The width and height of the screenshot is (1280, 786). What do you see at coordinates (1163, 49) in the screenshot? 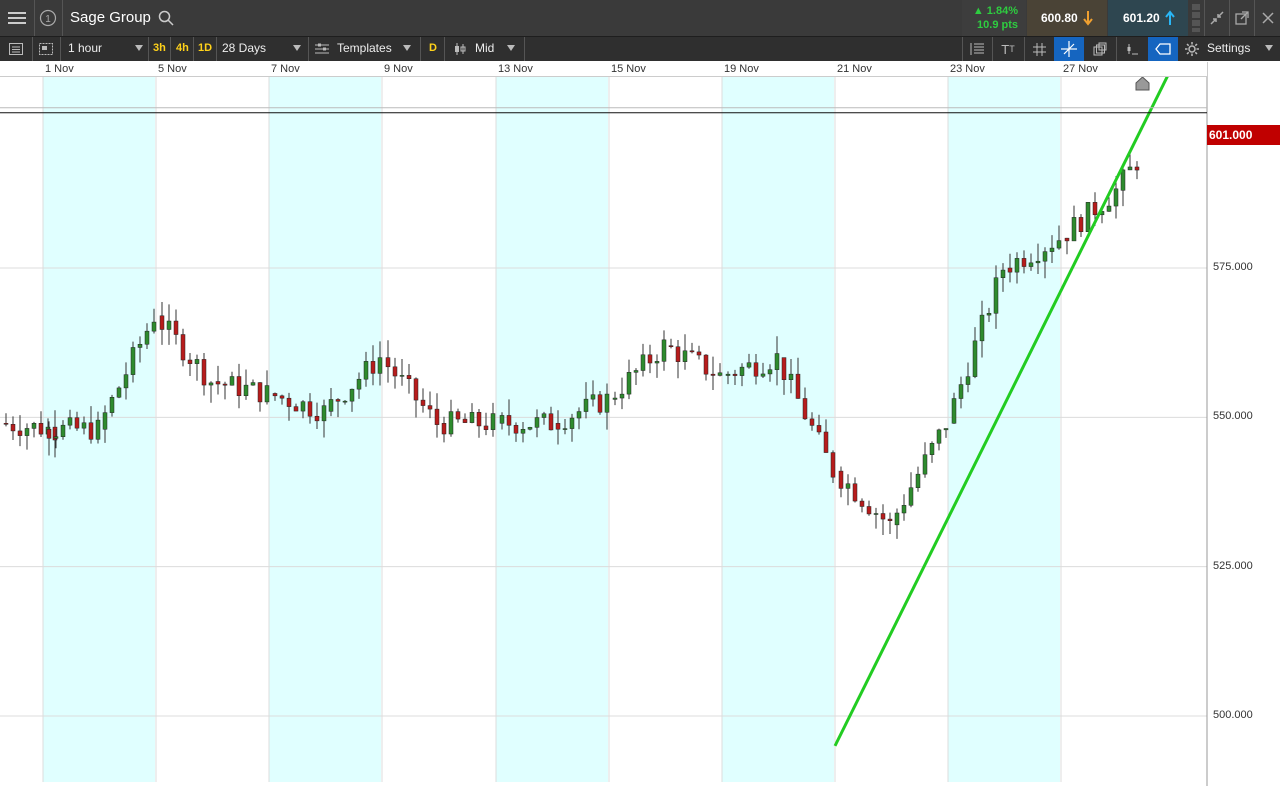
I see `alert-tag-icon` at bounding box center [1163, 49].